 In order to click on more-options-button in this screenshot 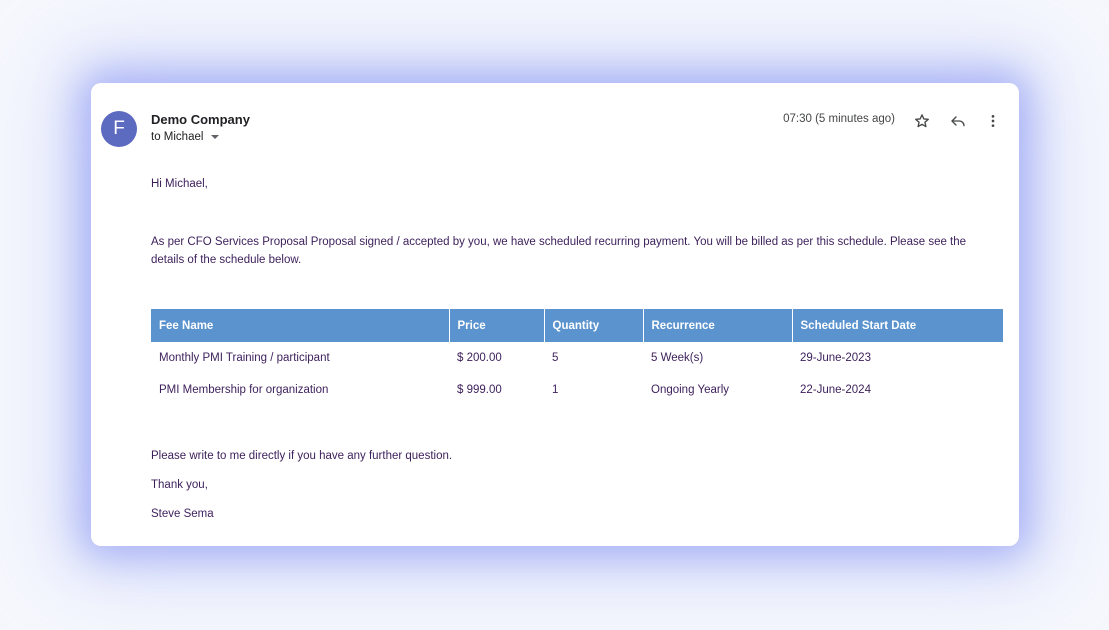, I will do `click(993, 121)`.